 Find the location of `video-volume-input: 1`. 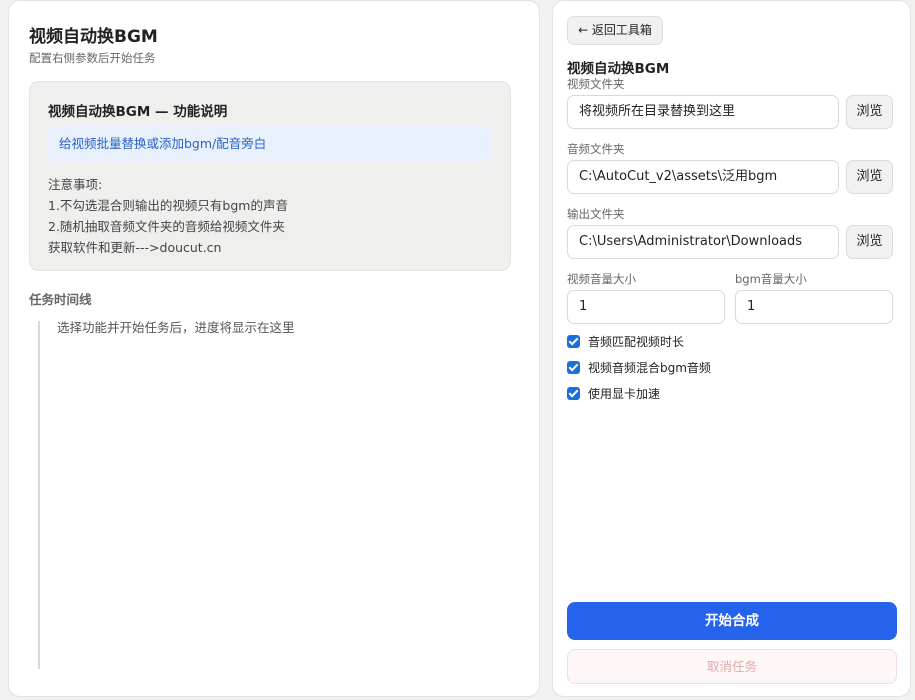

video-volume-input: 1 is located at coordinates (646, 307).